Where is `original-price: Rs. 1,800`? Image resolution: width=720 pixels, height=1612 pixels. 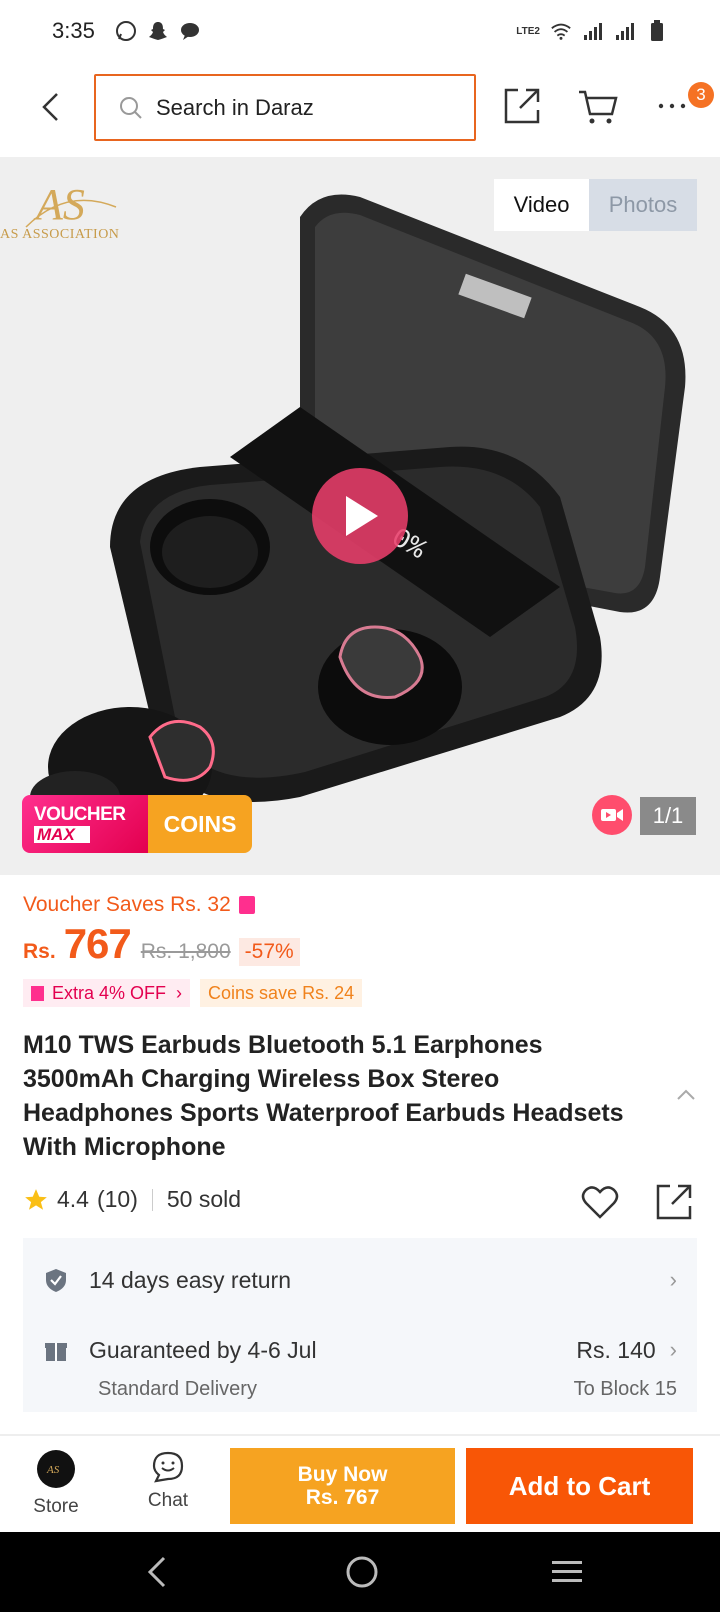 original-price: Rs. 1,800 is located at coordinates (185, 951).